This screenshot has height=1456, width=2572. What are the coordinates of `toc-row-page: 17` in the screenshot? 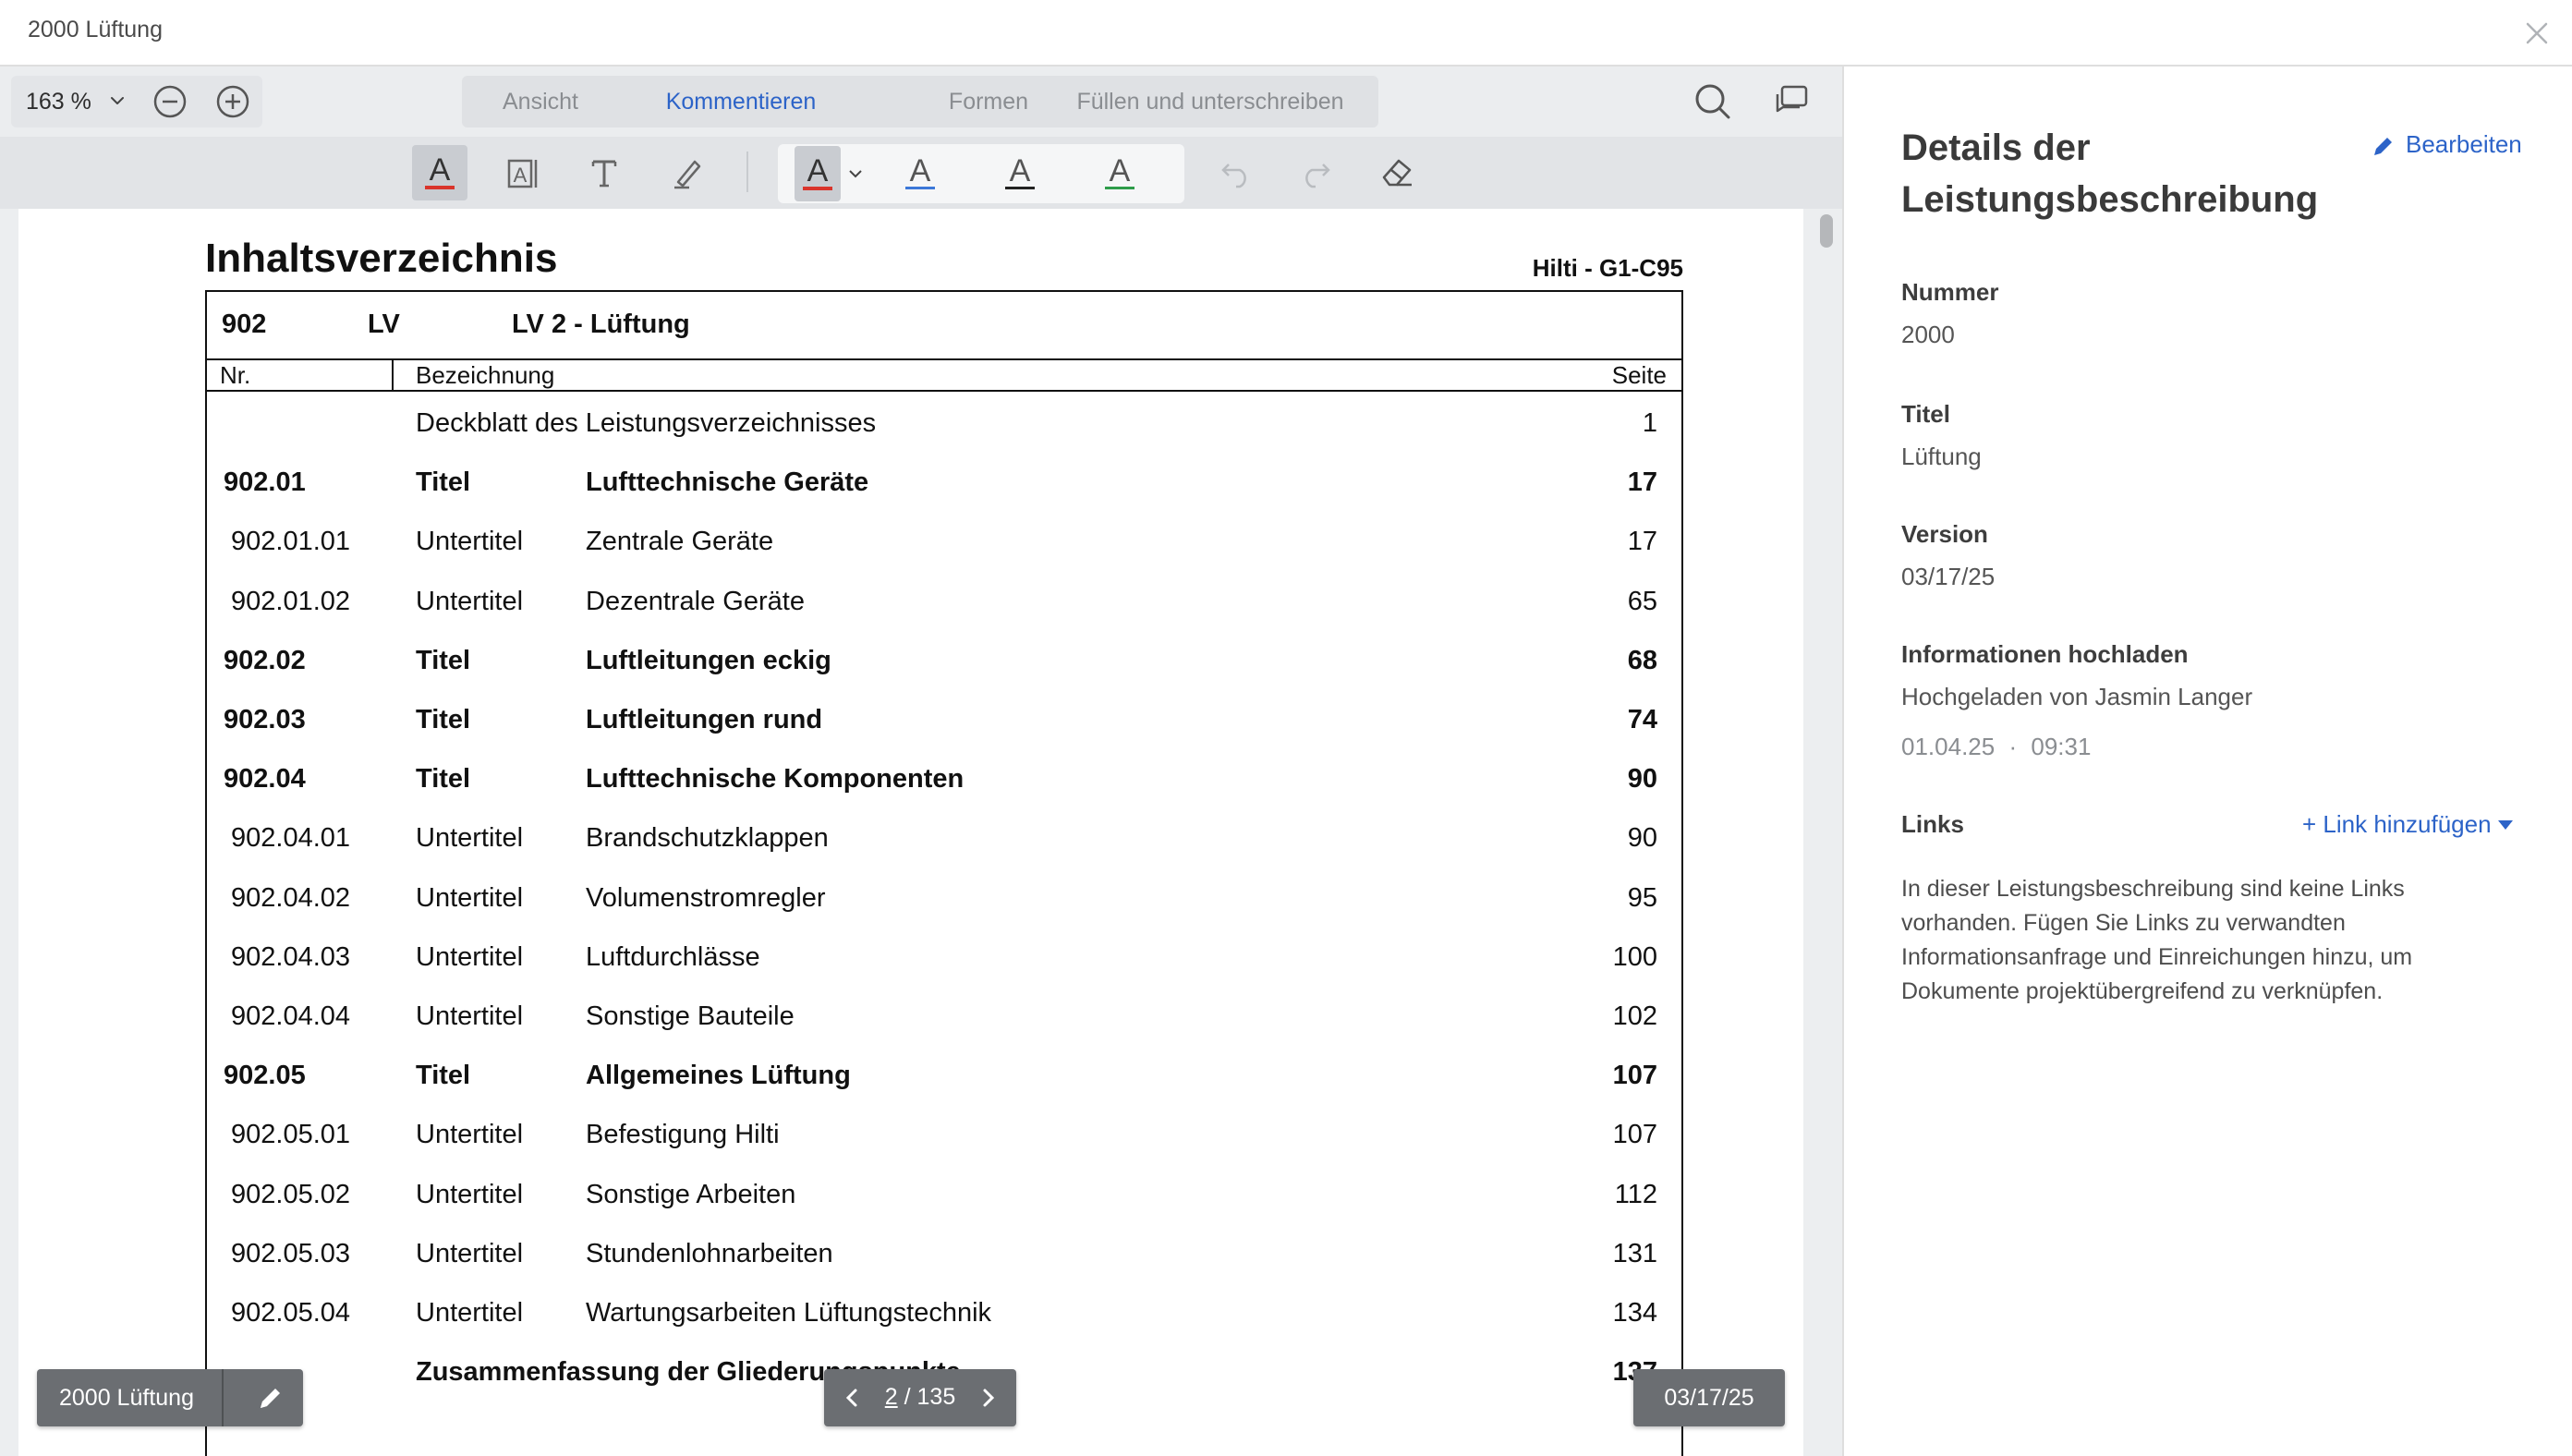 It's located at (1642, 482).